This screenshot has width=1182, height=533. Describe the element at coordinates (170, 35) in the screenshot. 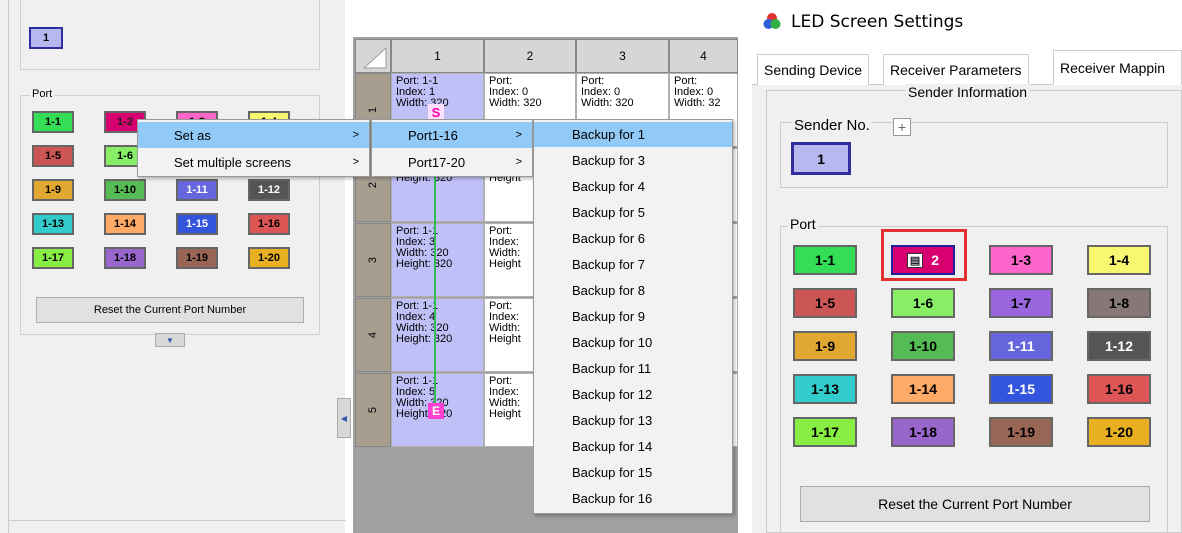

I see `sender-group-left: 1` at that location.